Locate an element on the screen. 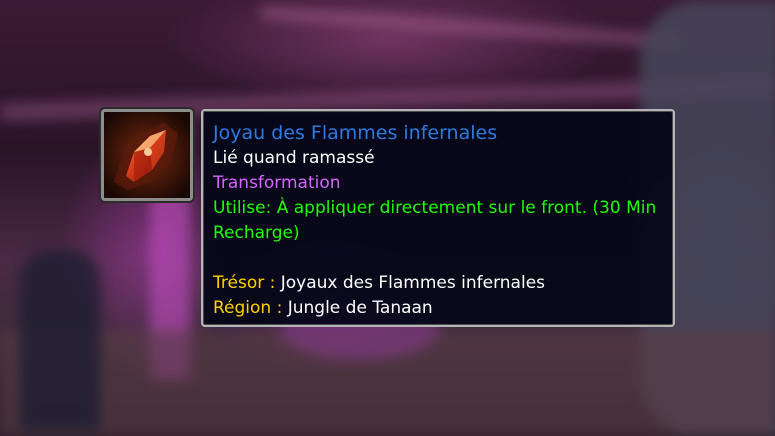  item-binding: Lié quand ramassé is located at coordinates (294, 158).